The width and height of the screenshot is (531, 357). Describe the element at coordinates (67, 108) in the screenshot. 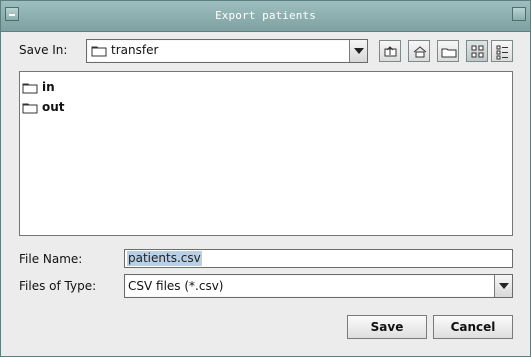

I see `file-list-item-out: out` at that location.